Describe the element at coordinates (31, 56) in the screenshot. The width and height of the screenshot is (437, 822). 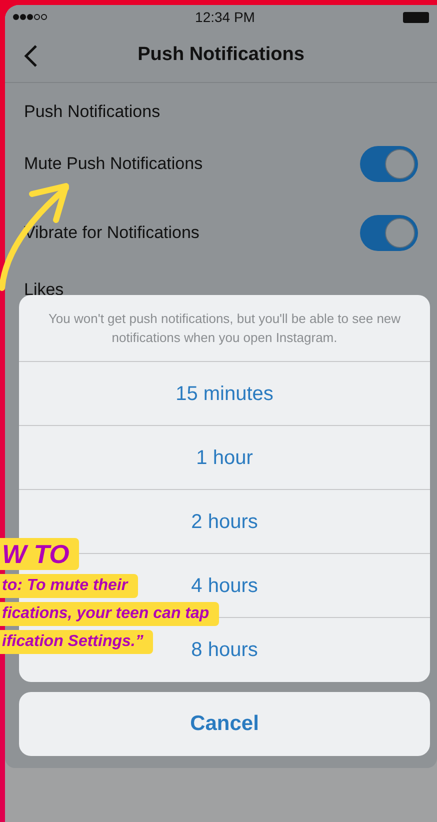
I see `back-icon` at that location.